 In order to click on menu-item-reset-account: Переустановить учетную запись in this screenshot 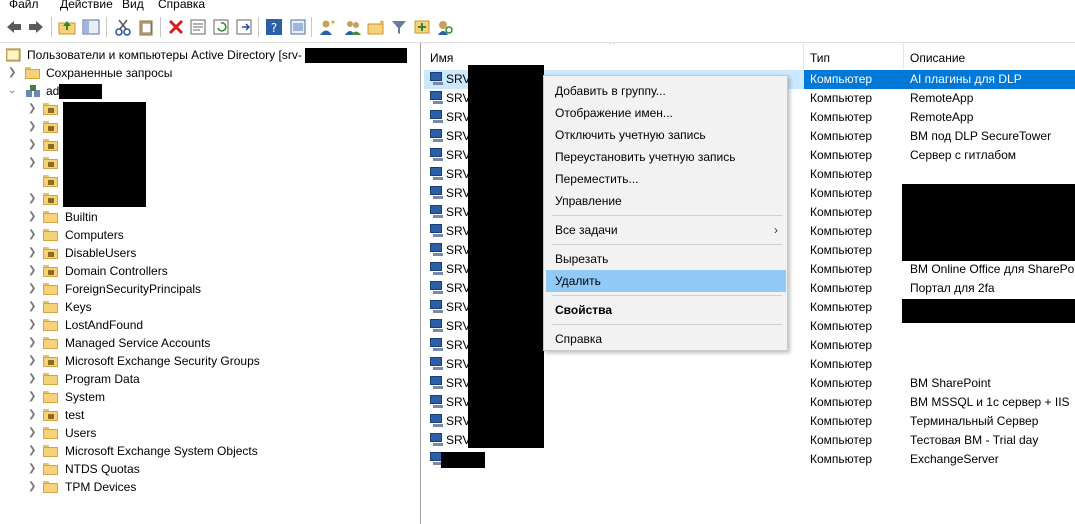, I will do `click(666, 157)`.